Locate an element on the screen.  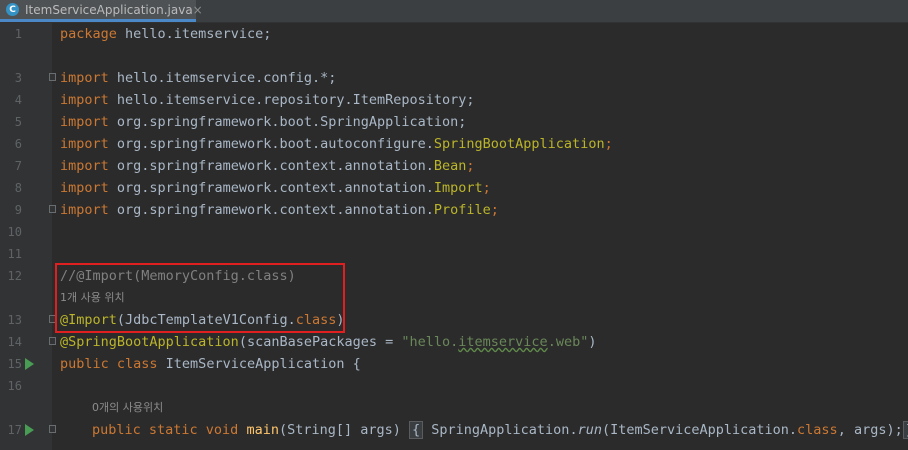
line-number: 5 is located at coordinates (18, 122).